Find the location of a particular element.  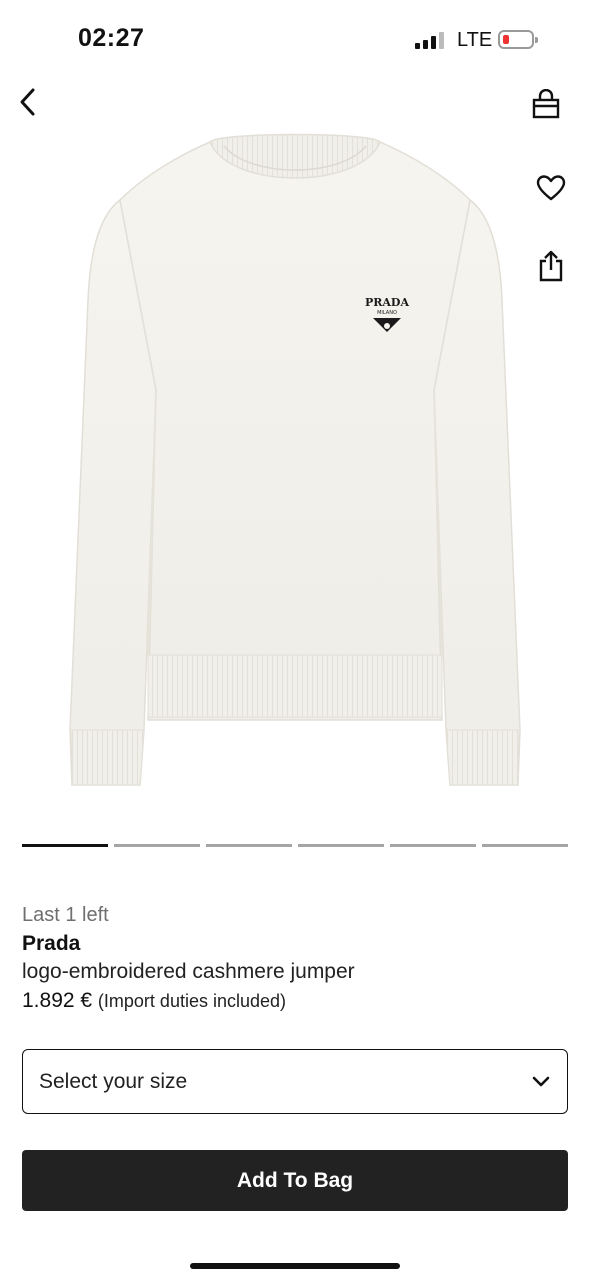

chevron-left-icon is located at coordinates (27, 102).